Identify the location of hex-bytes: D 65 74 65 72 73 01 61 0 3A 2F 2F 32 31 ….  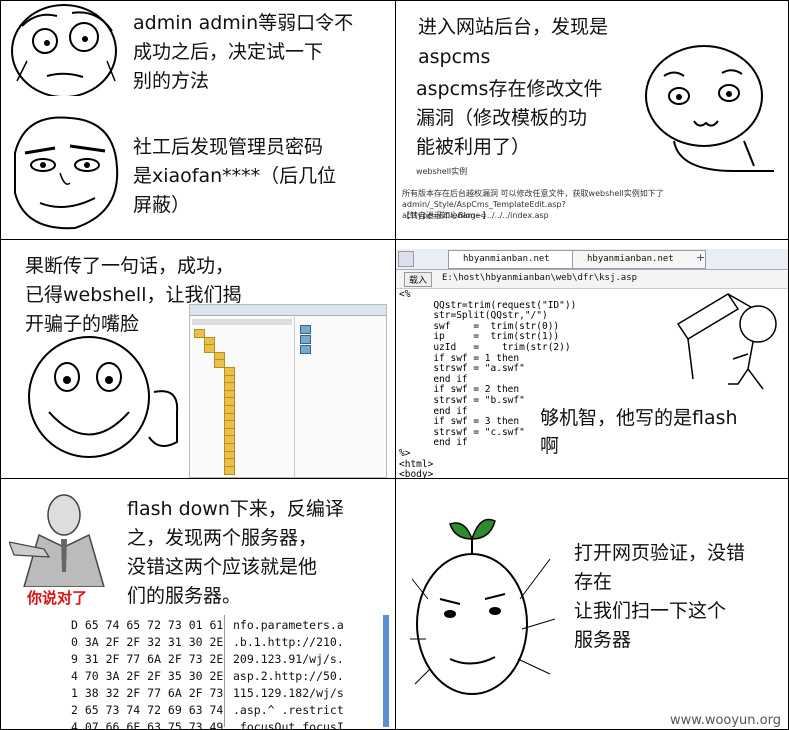
(147, 674).